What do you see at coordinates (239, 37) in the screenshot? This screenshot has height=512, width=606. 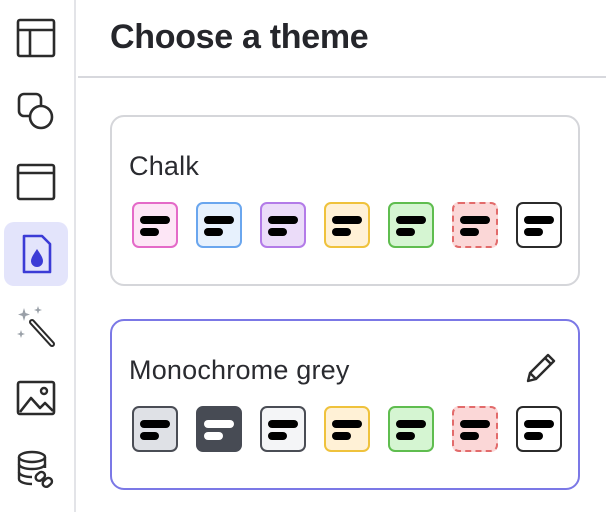 I see `page-title: Choose a theme` at bounding box center [239, 37].